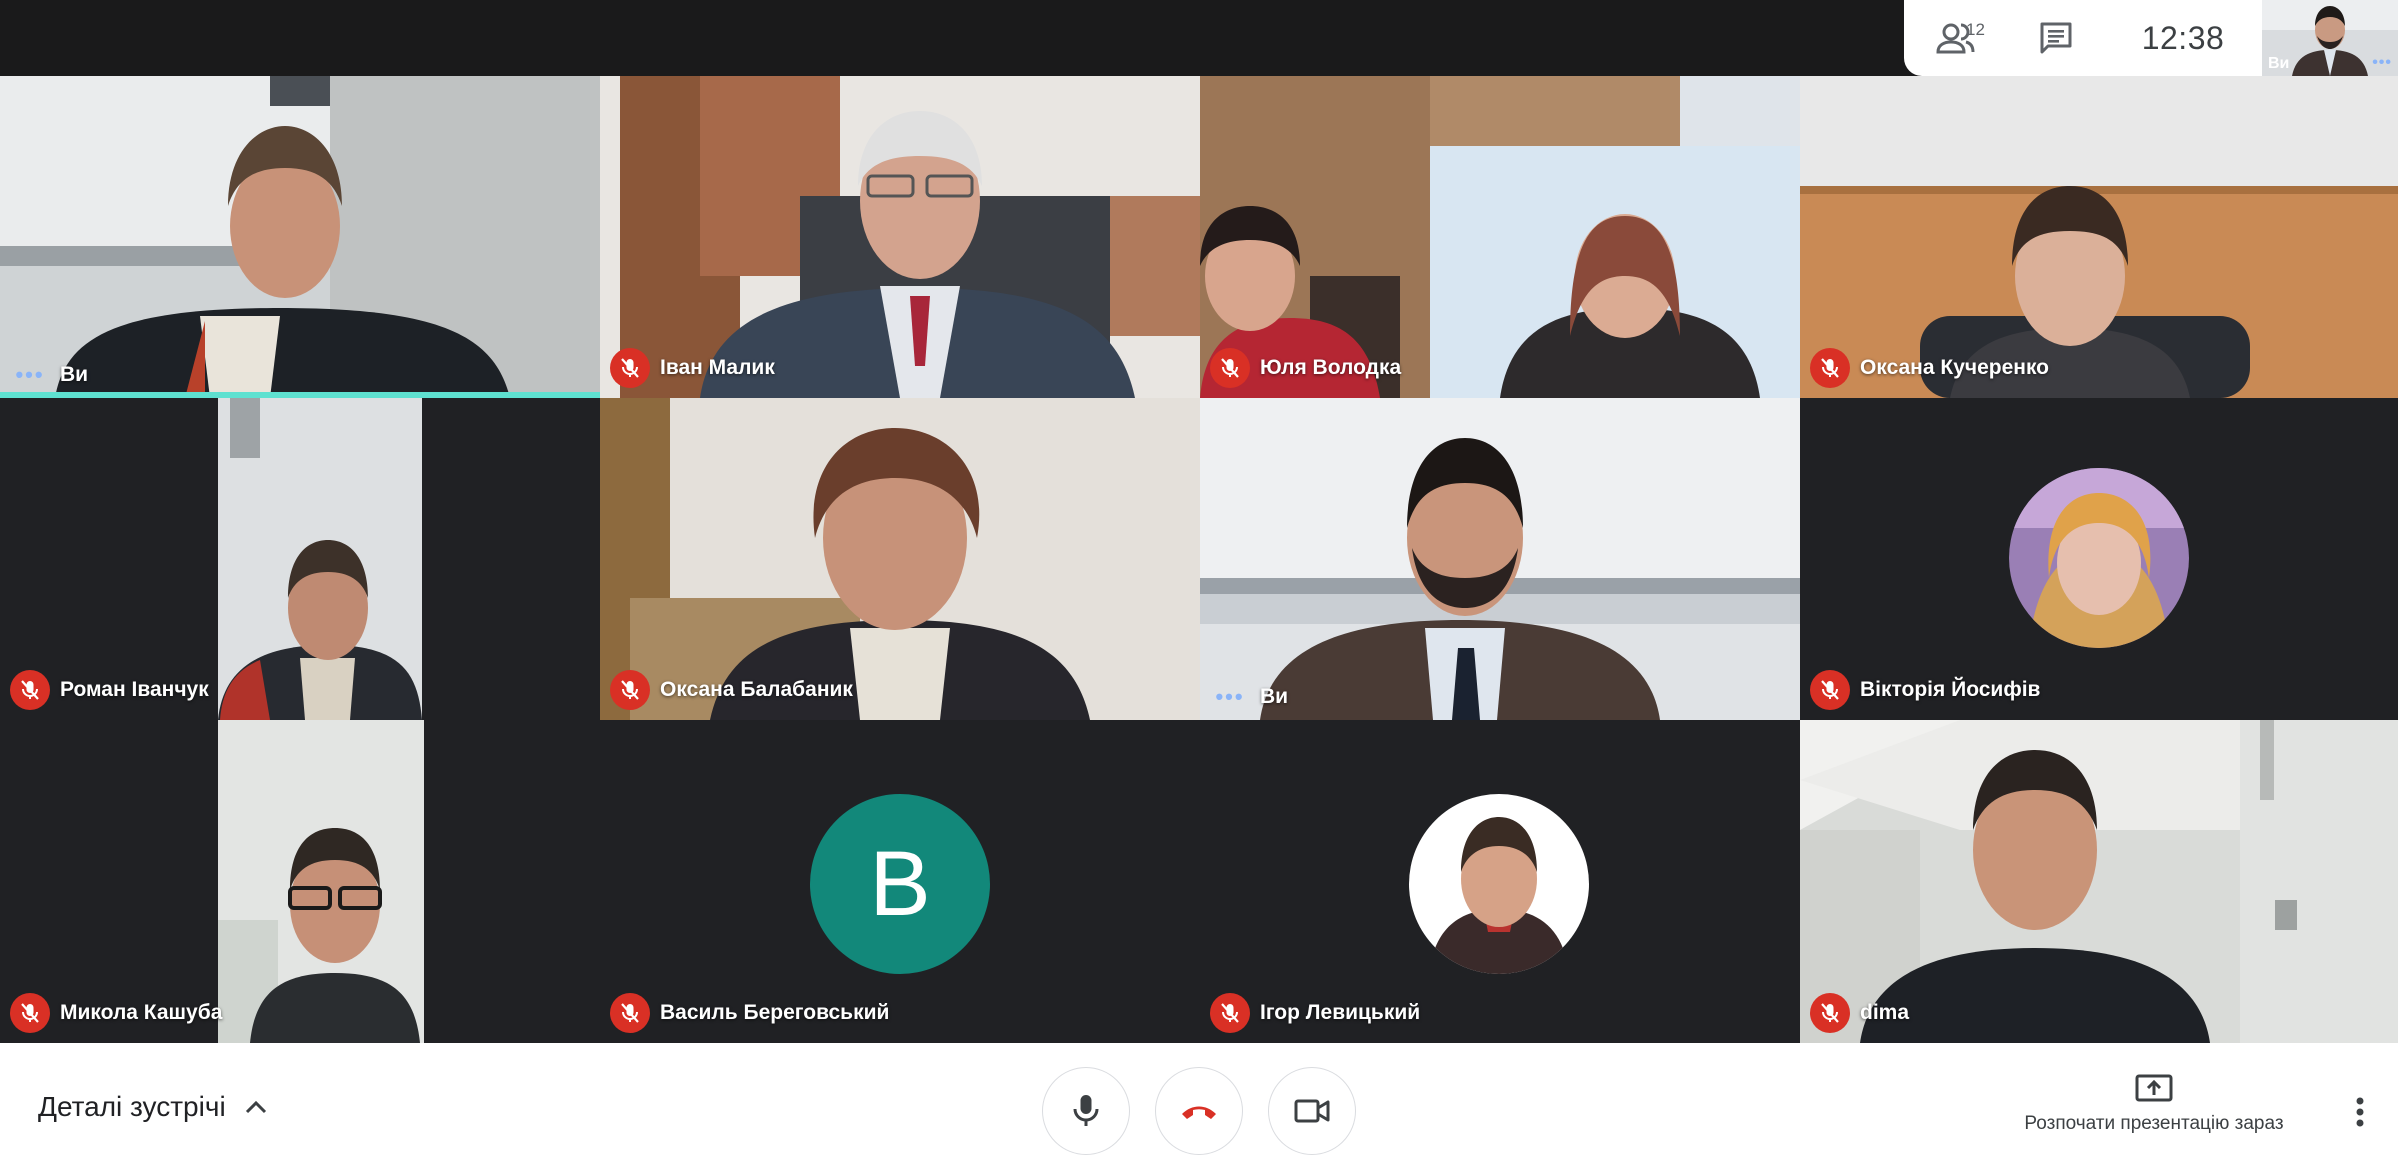  Describe the element at coordinates (132, 1106) in the screenshot. I see `meeting-details-label: Деталі зустрічі` at that location.